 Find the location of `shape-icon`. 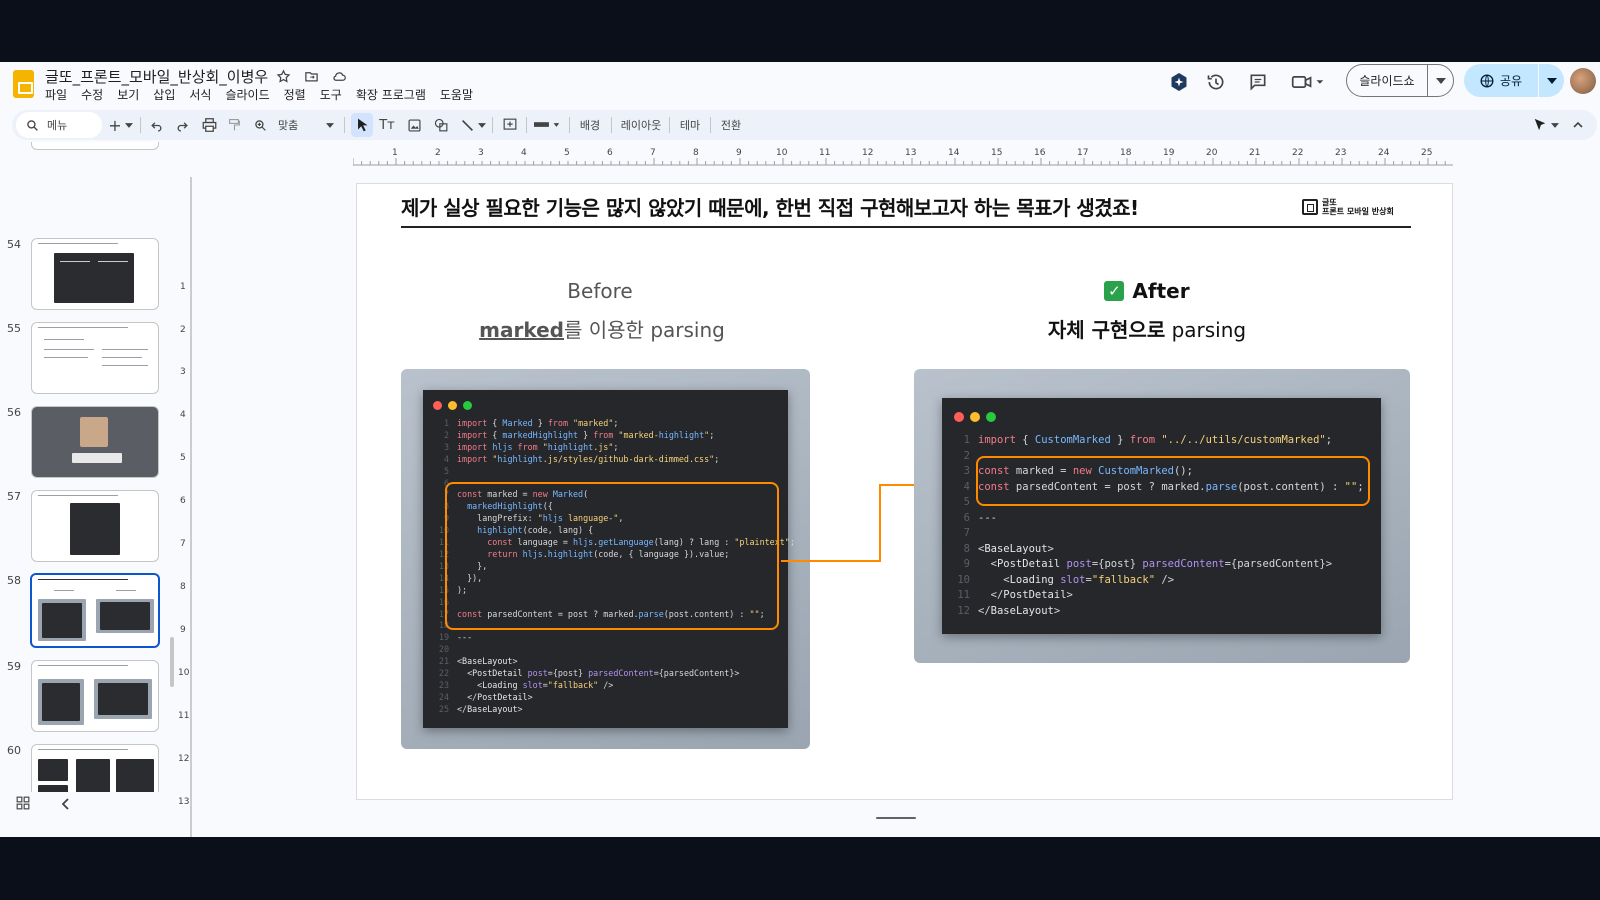

shape-icon is located at coordinates (441, 125).